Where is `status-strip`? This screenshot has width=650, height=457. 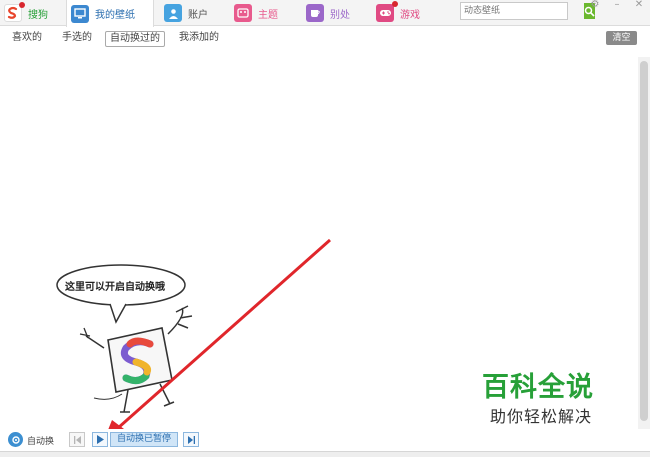 status-strip is located at coordinates (325, 454).